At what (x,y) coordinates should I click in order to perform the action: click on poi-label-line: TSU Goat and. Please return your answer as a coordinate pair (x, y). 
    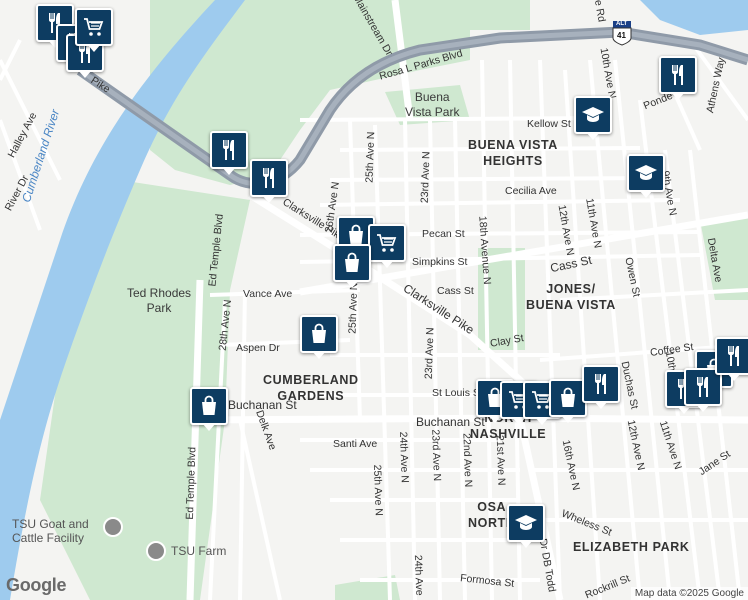
    Looking at the image, I should click on (50, 524).